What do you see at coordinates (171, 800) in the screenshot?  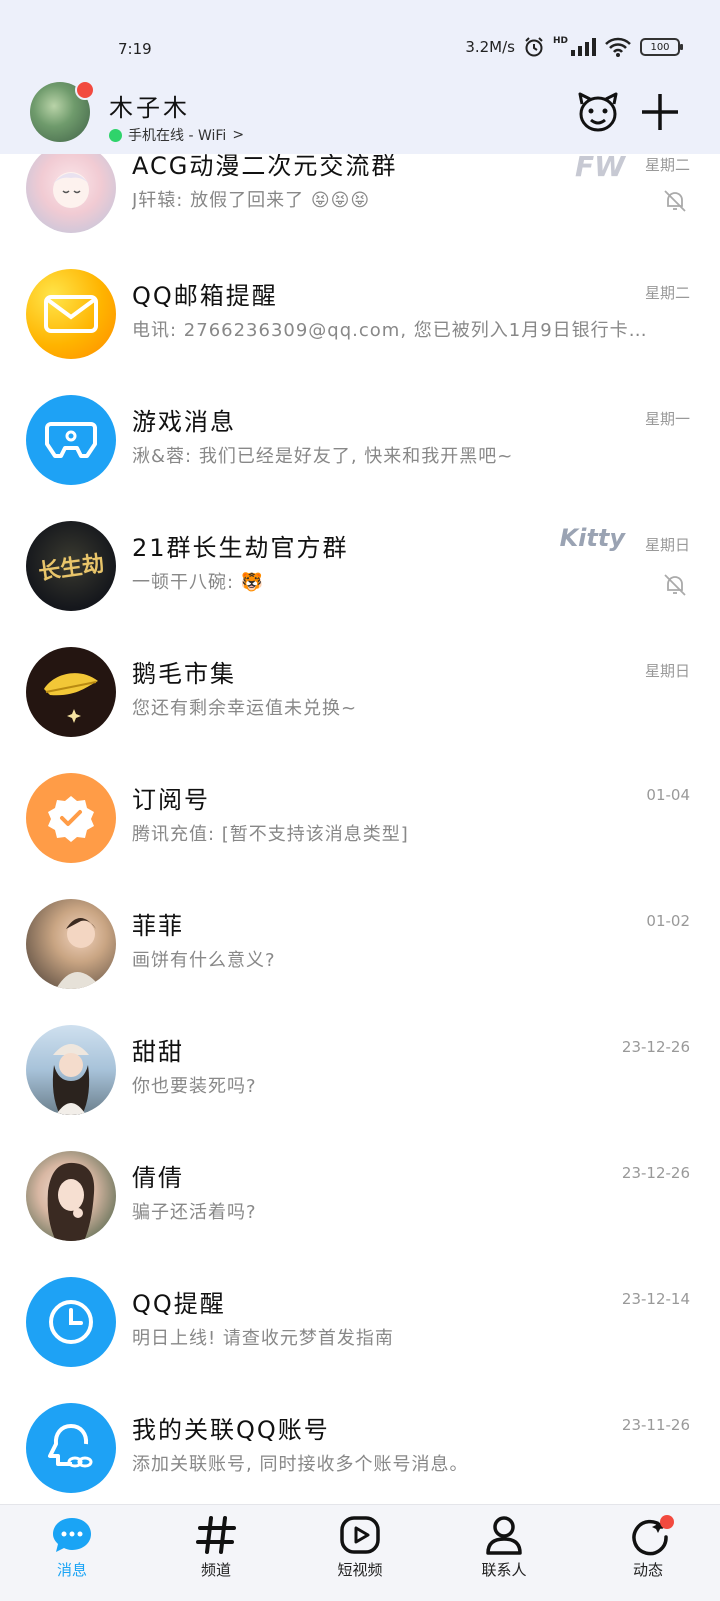 I see `conversation-title: 订阅号` at bounding box center [171, 800].